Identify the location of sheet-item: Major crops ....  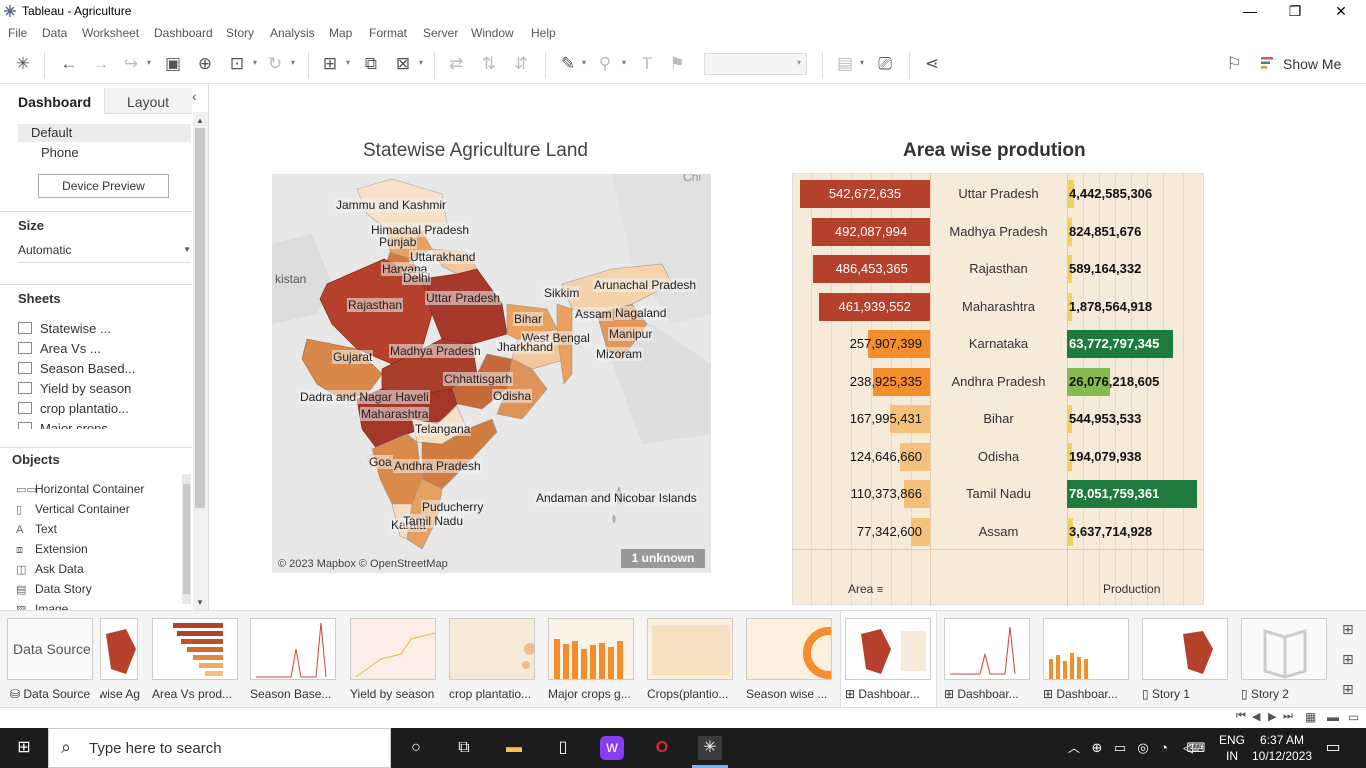
(70, 425).